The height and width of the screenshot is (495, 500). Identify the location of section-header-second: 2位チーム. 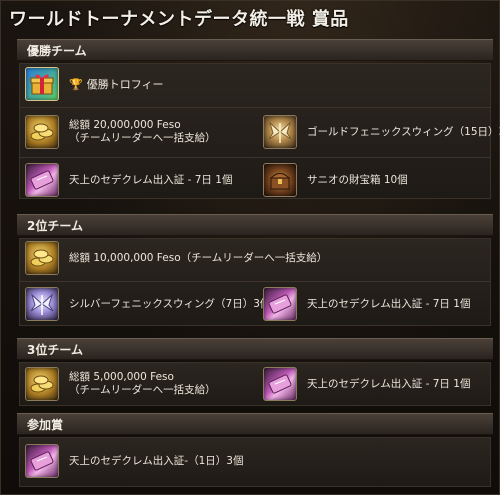
(255, 225).